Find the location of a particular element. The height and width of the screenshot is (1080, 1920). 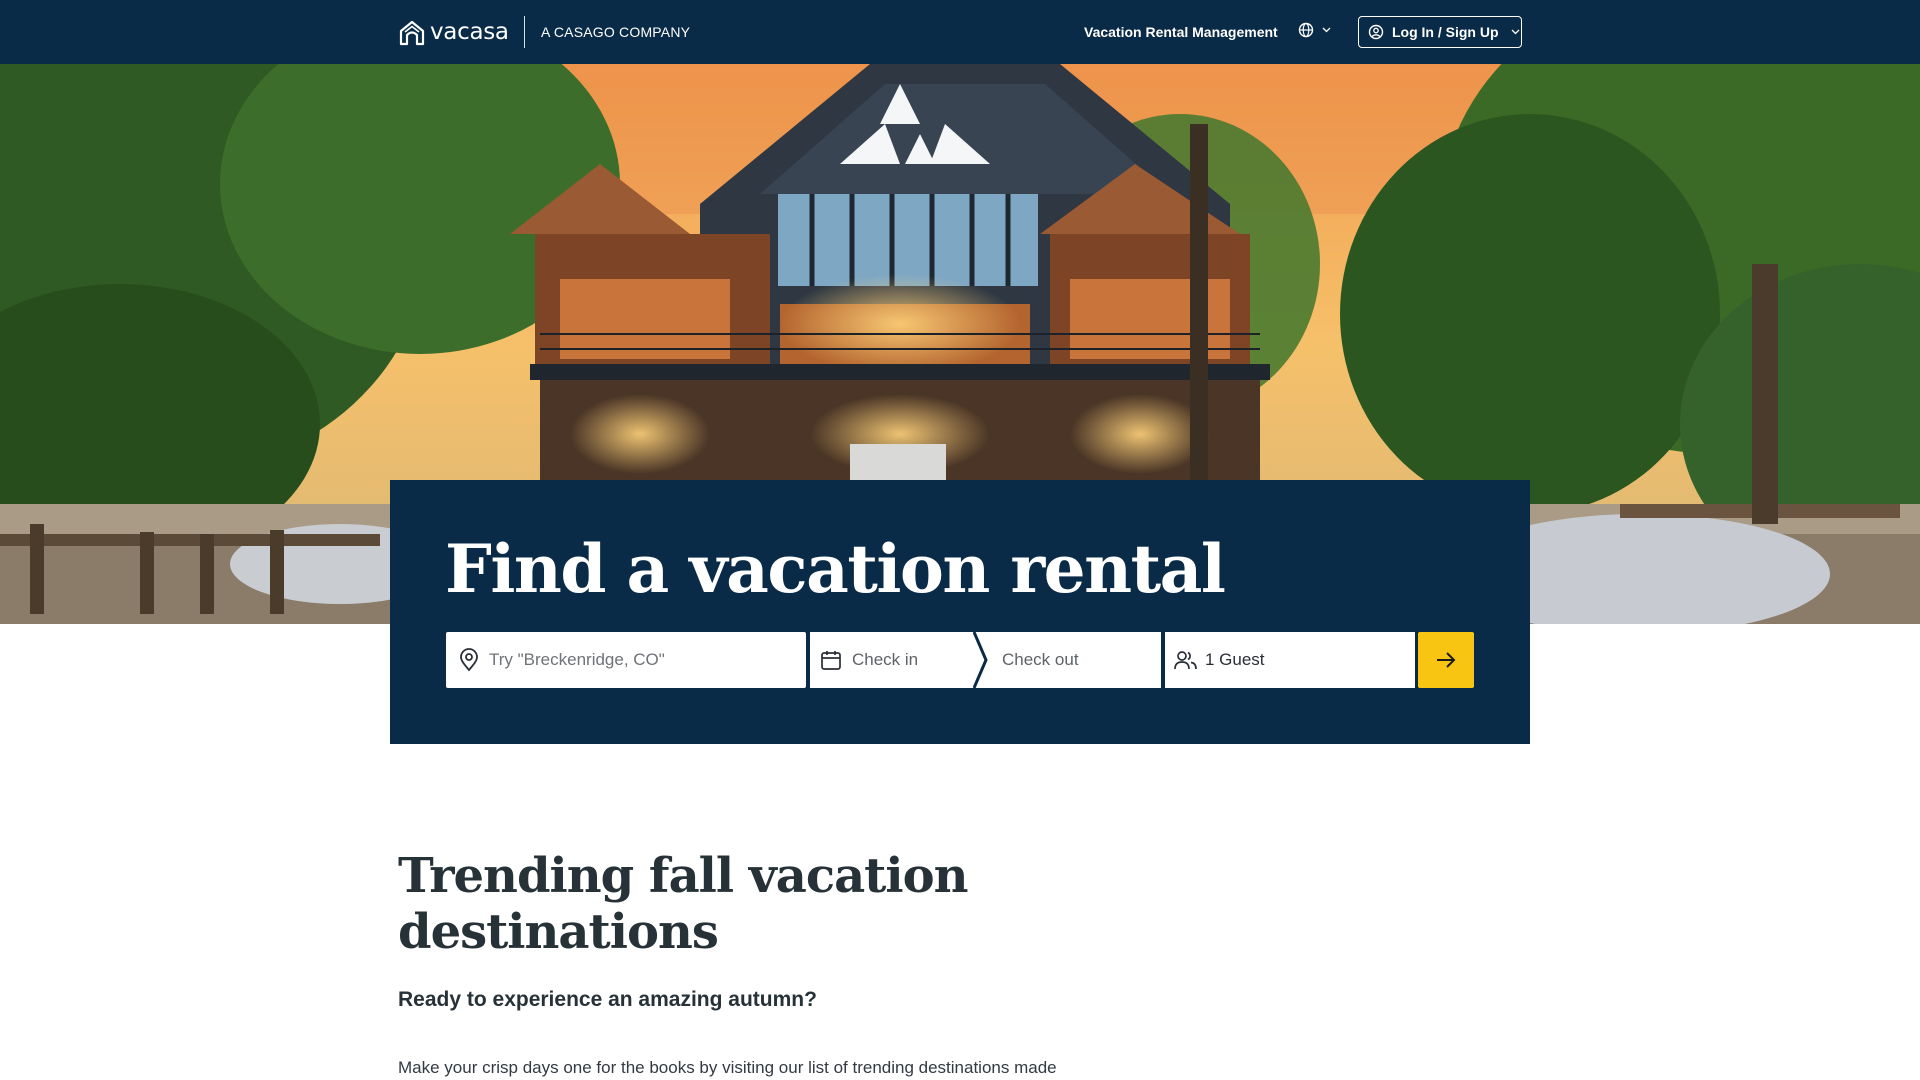

guests-icon is located at coordinates (1185, 660).